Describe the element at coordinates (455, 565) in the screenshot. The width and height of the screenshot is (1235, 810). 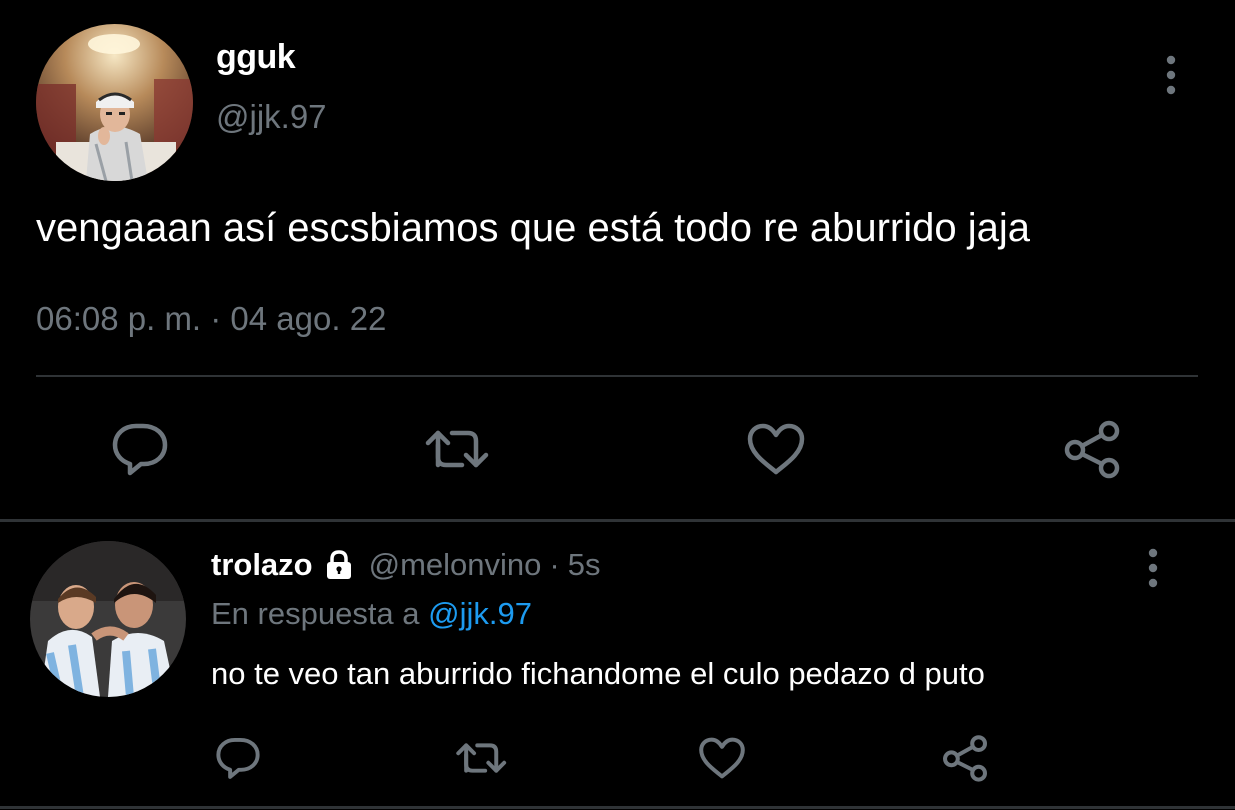
I see `user-handle: @melonvino` at that location.